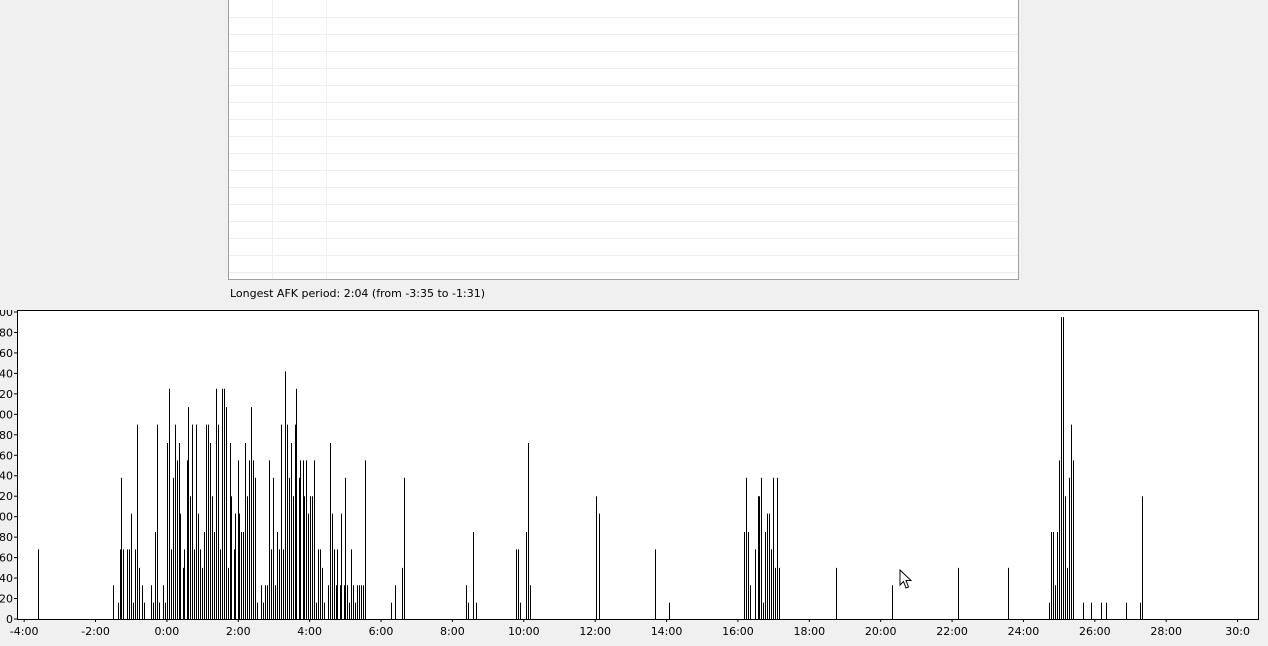 The image size is (1268, 646). I want to click on x-tick-label: -2:00, so click(95, 631).